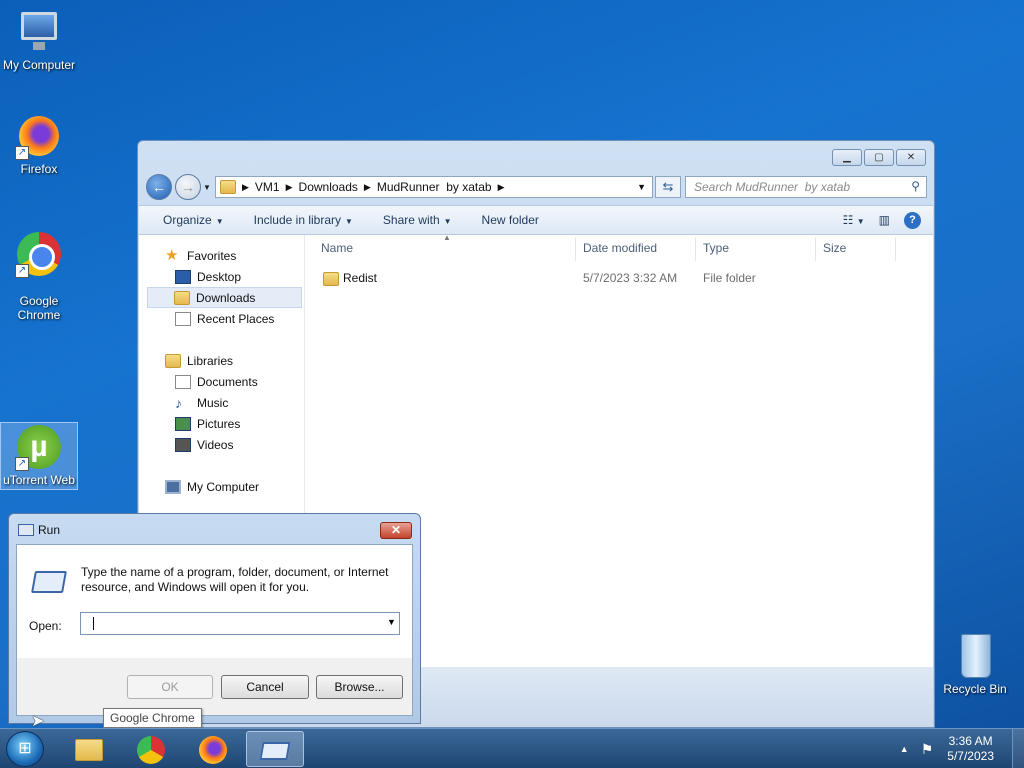 The height and width of the screenshot is (768, 1024). Describe the element at coordinates (328, 187) in the screenshot. I see `breadcrumb-downloads: Downloads` at that location.